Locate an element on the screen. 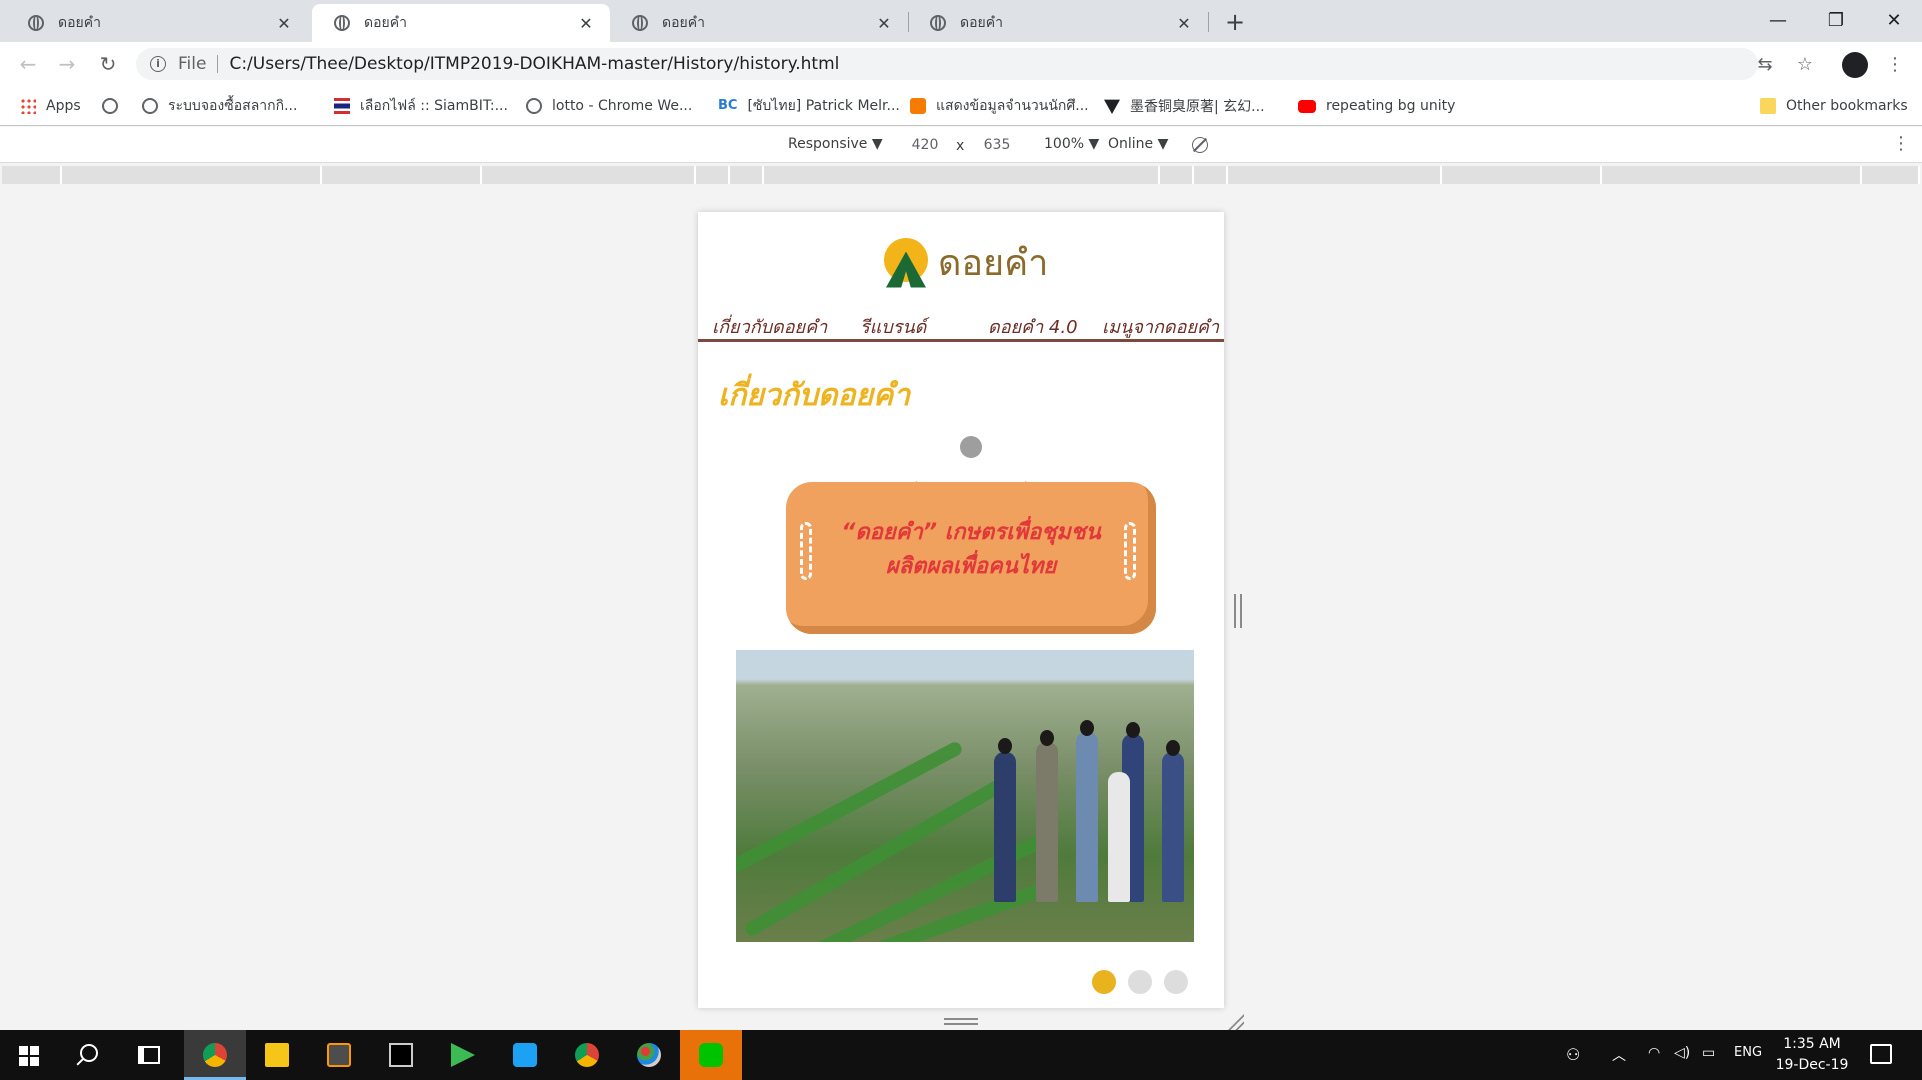 Image resolution: width=1922 pixels, height=1080 pixels. chevron-up-icon: ︿ is located at coordinates (1619, 1055).